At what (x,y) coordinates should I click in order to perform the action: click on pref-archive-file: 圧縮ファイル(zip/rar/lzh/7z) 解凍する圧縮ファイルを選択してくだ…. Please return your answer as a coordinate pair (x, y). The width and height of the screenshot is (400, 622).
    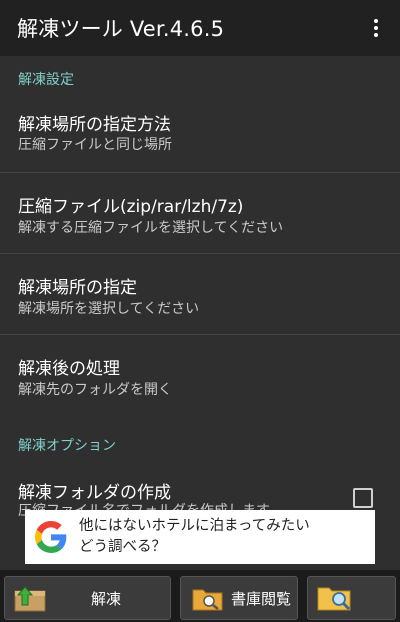
    Looking at the image, I should click on (200, 213).